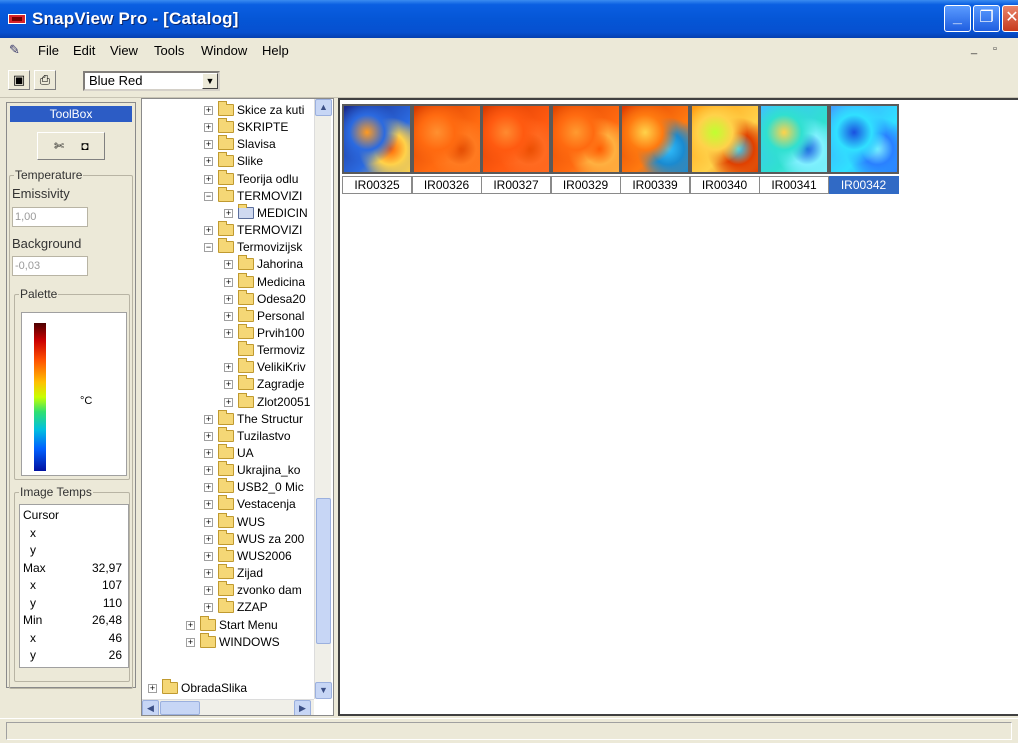  I want to click on tree-item: + USB2_0 Mic, so click(228, 486).